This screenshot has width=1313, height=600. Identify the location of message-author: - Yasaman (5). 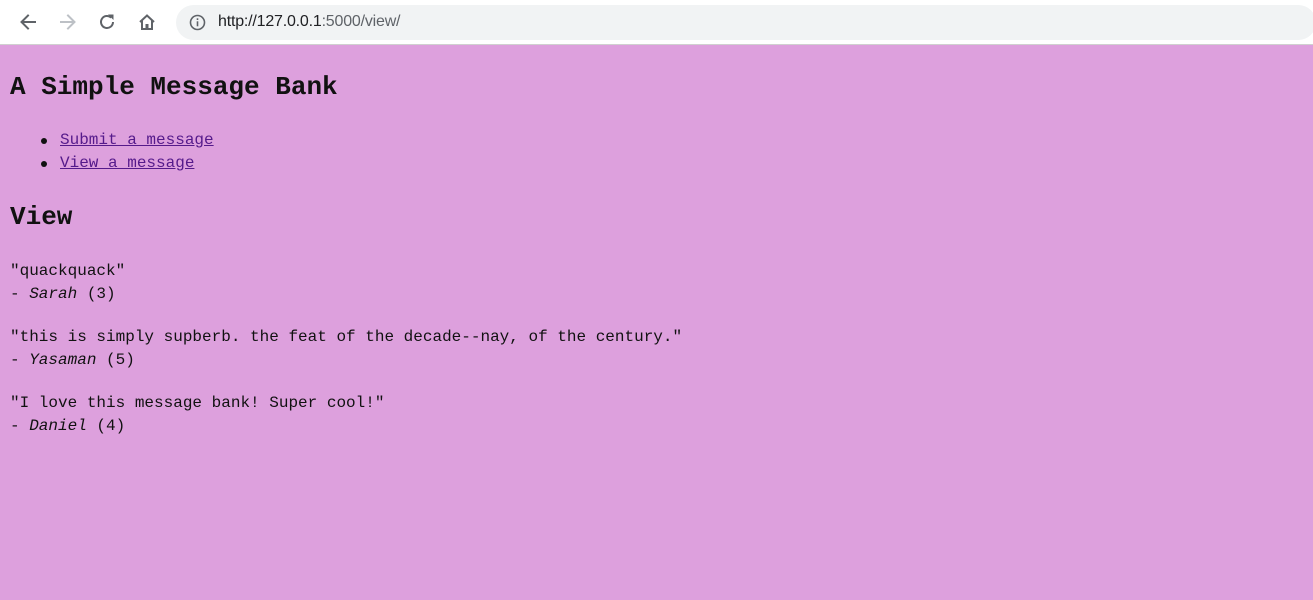
(346, 360).